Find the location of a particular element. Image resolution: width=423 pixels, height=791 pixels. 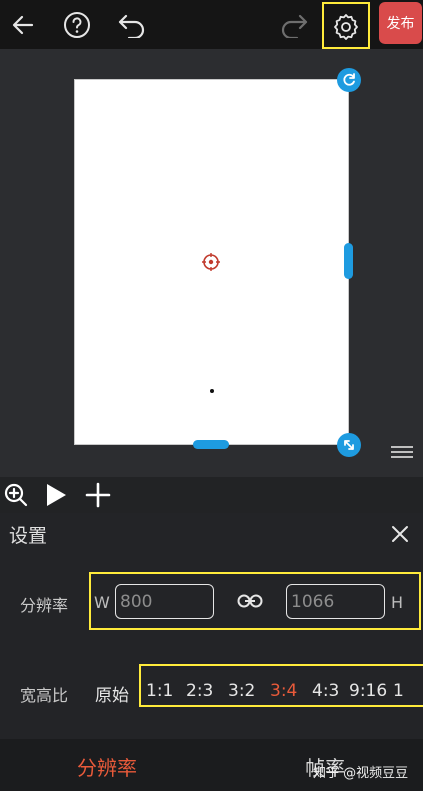

resolution-label: 分辨率 is located at coordinates (44, 605).